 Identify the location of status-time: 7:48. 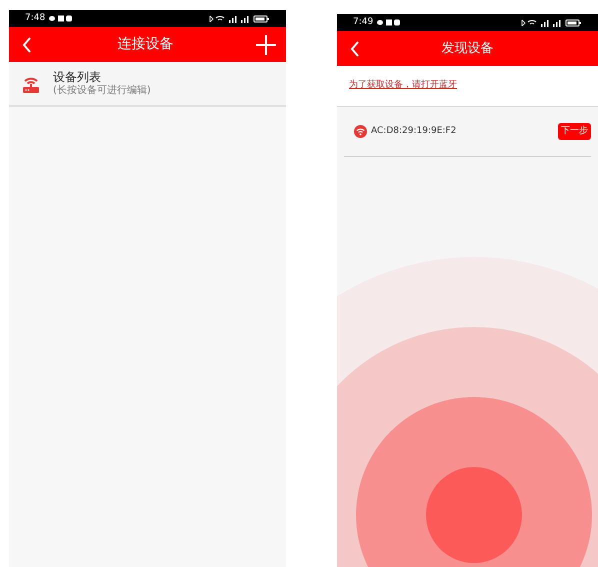
(35, 18).